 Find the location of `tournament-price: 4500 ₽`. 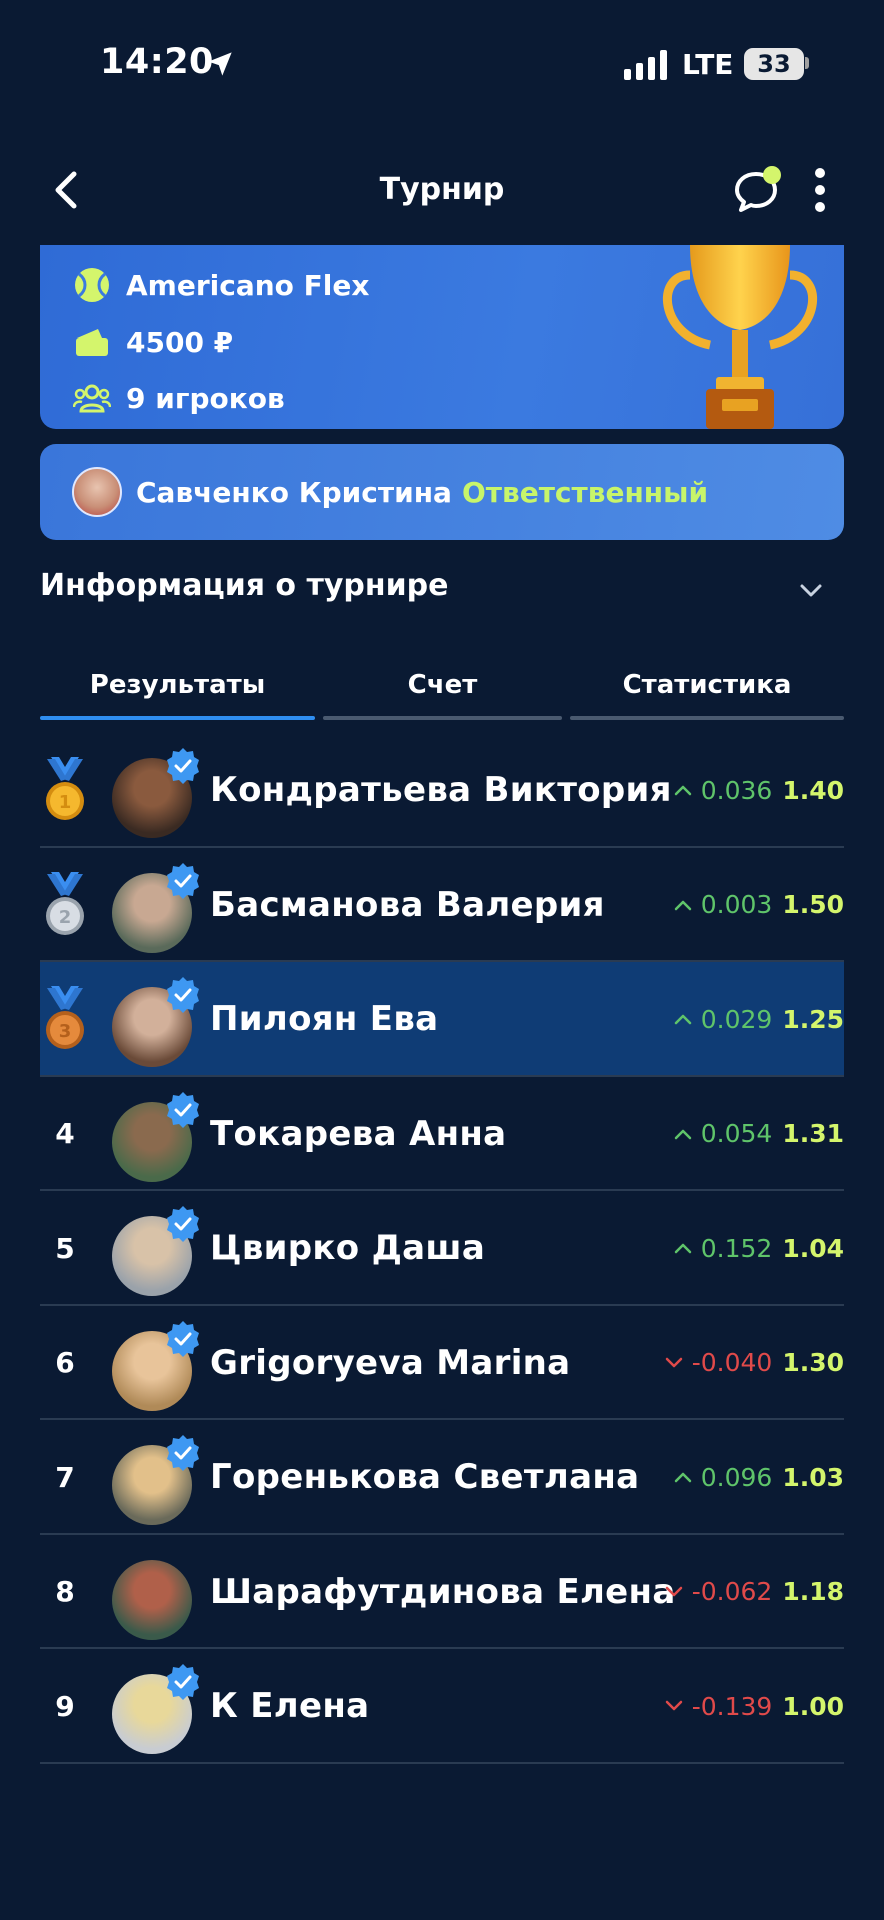

tournament-price: 4500 ₽ is located at coordinates (180, 342).